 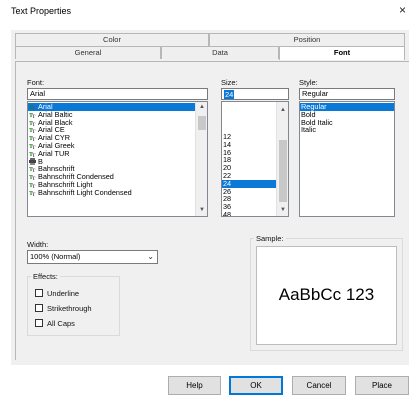 I want to click on tab-data: Data, so click(x=220, y=52).